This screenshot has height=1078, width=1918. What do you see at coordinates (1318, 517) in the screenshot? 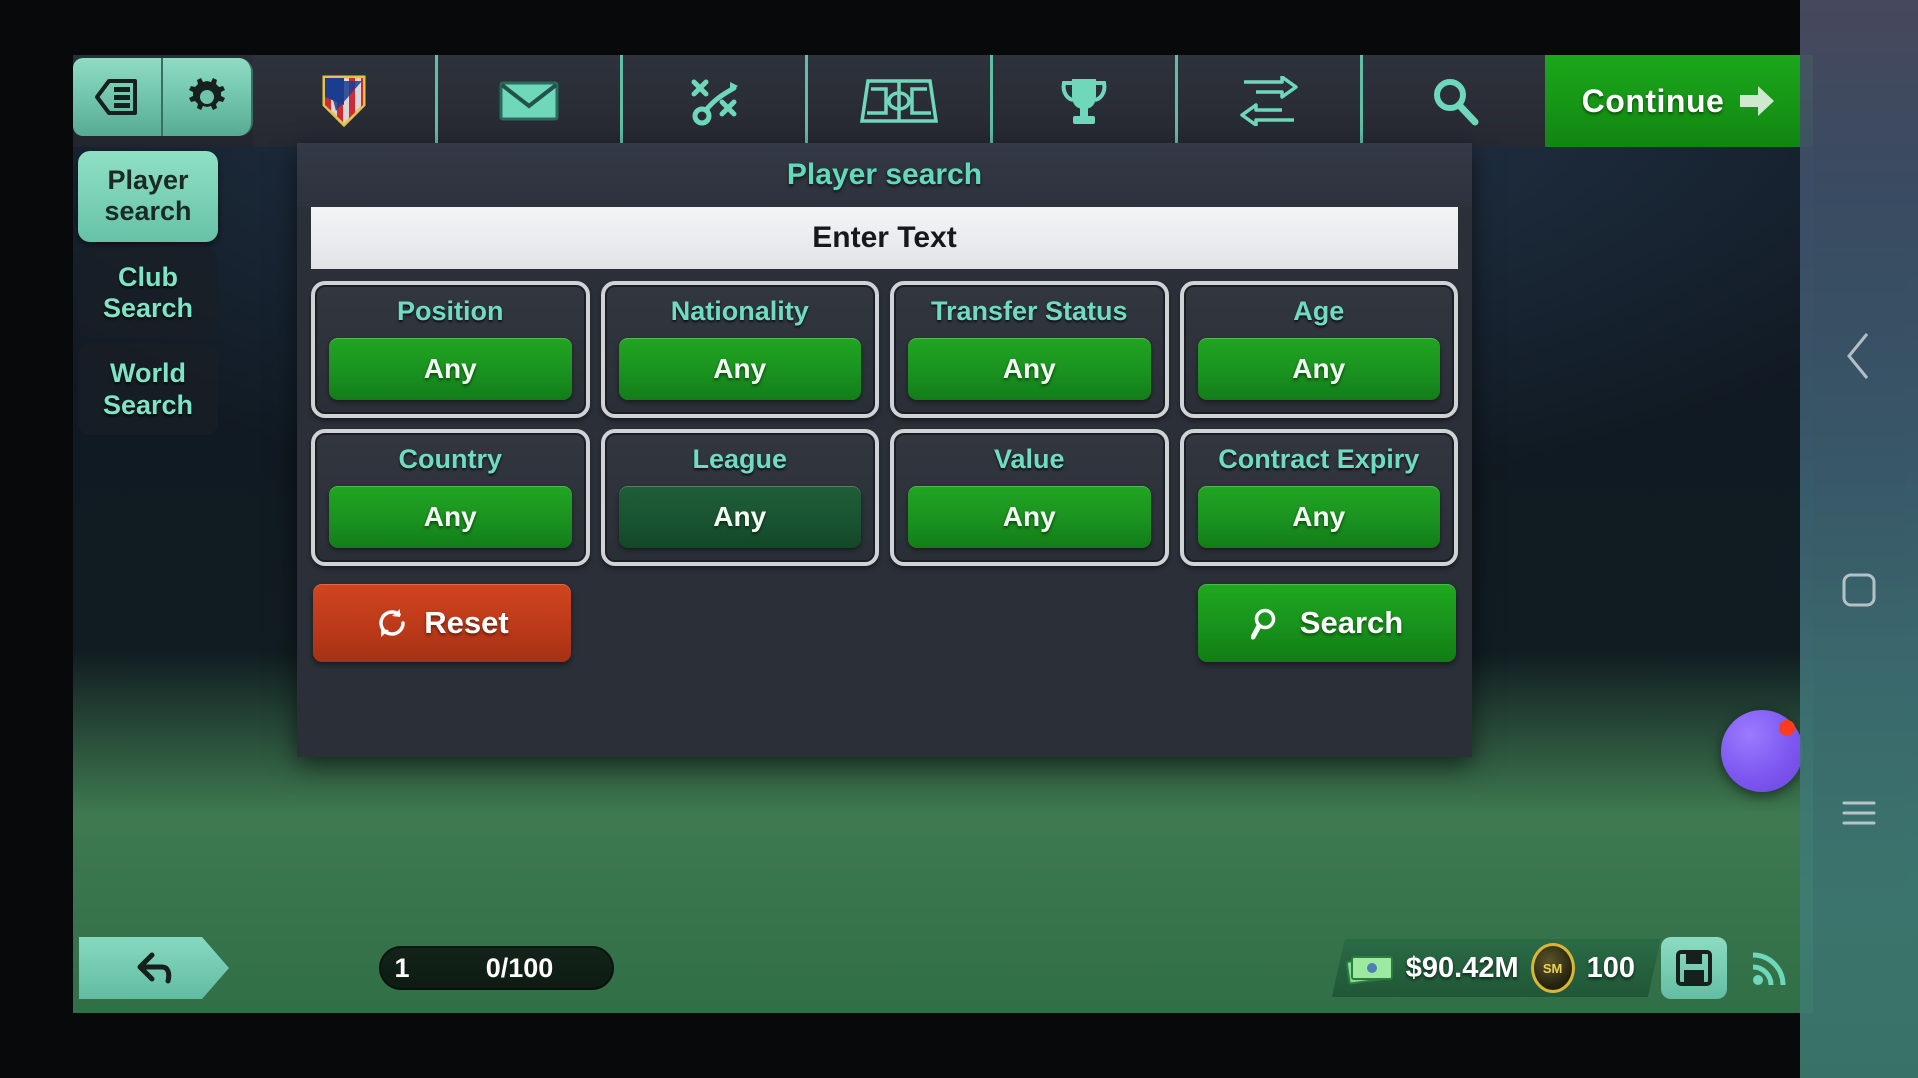
I see `filter-value-contract-expiry: Any` at bounding box center [1318, 517].